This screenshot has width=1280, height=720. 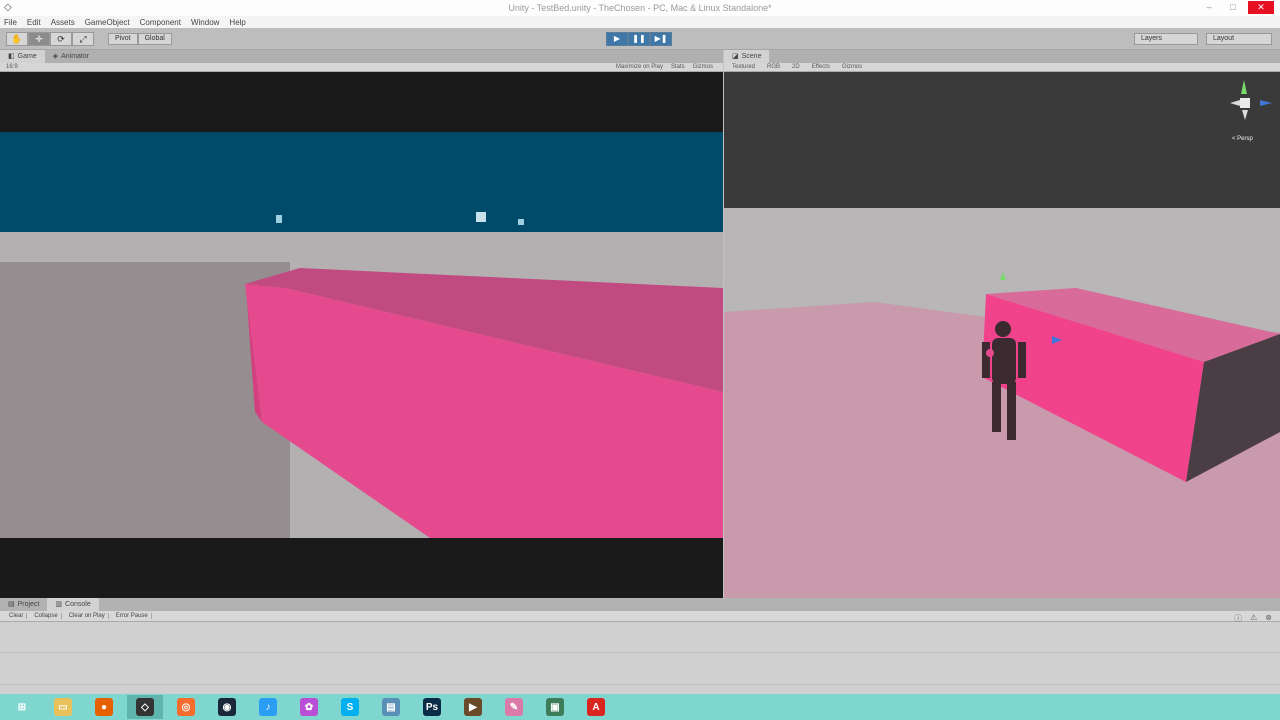 I want to click on scene-icon: ◪, so click(x=735, y=56).